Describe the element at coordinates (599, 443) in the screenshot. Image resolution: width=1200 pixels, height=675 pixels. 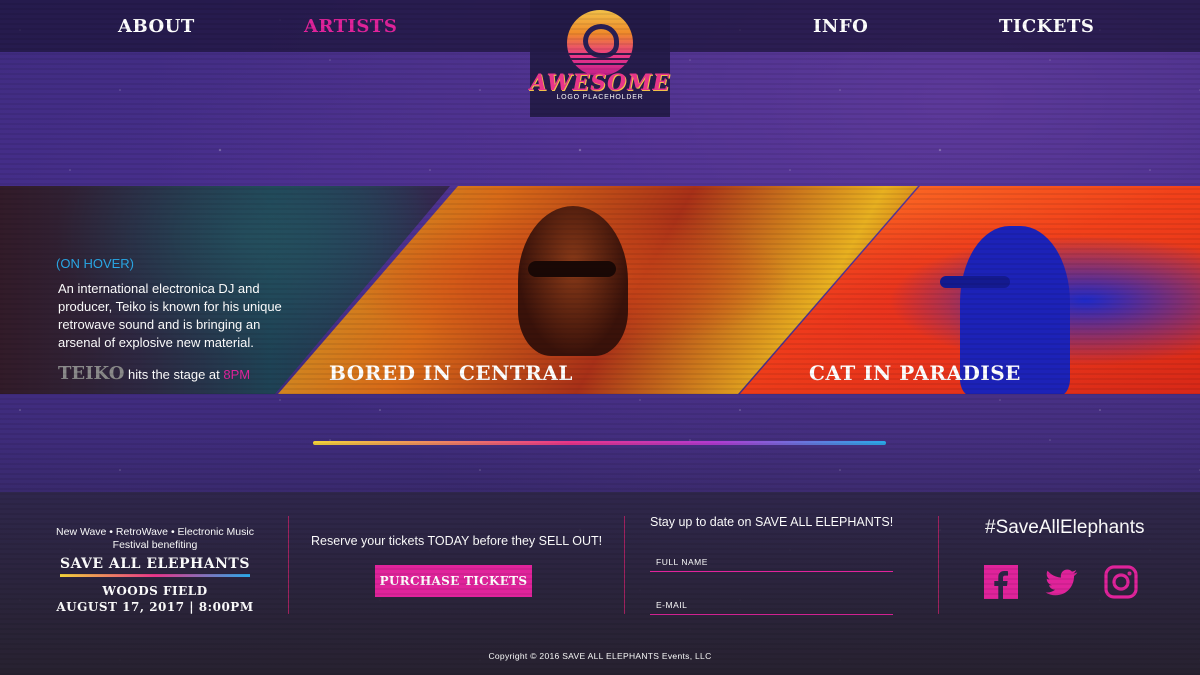
I see `carousel-scrollbar` at that location.